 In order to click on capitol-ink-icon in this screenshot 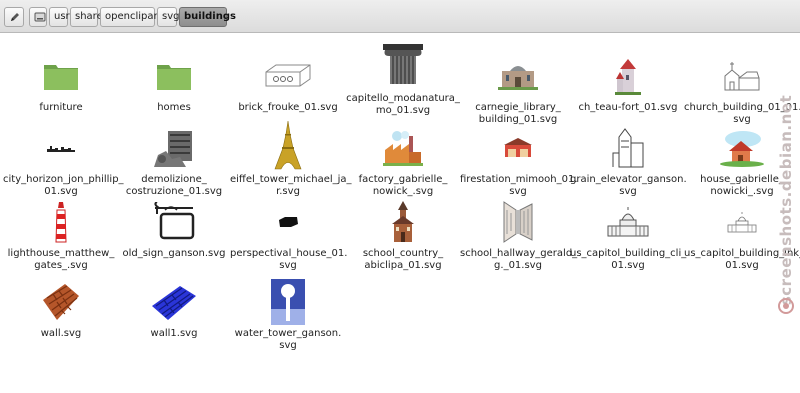, I will do `click(742, 222)`.